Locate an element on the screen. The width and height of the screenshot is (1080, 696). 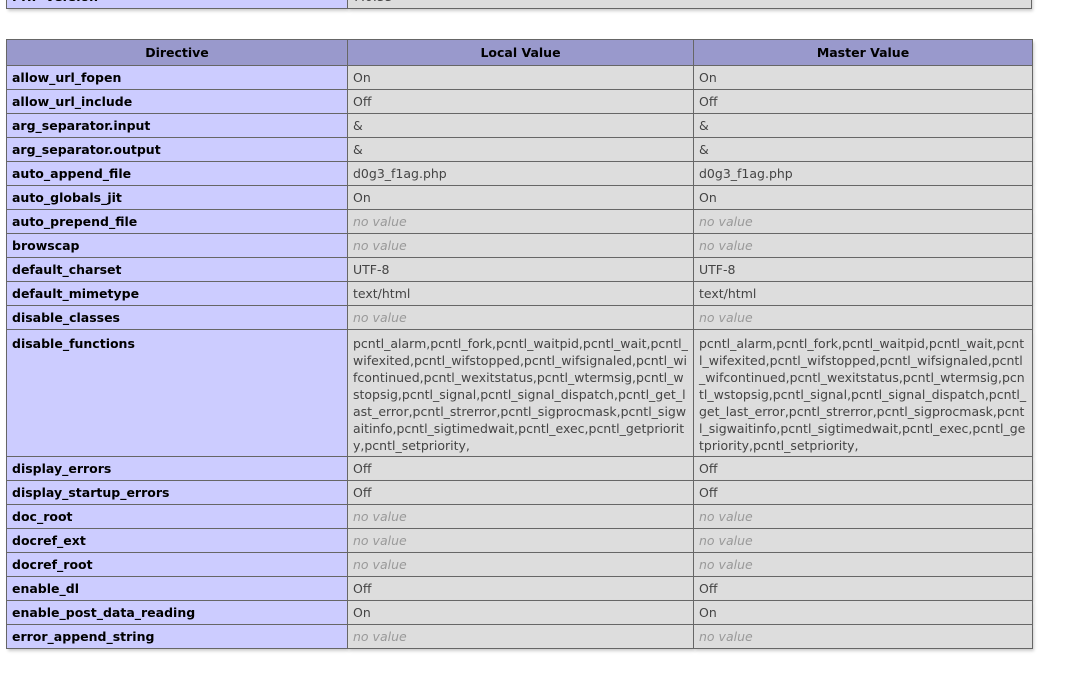
table-row: arg_separator.input & & is located at coordinates (519, 125).